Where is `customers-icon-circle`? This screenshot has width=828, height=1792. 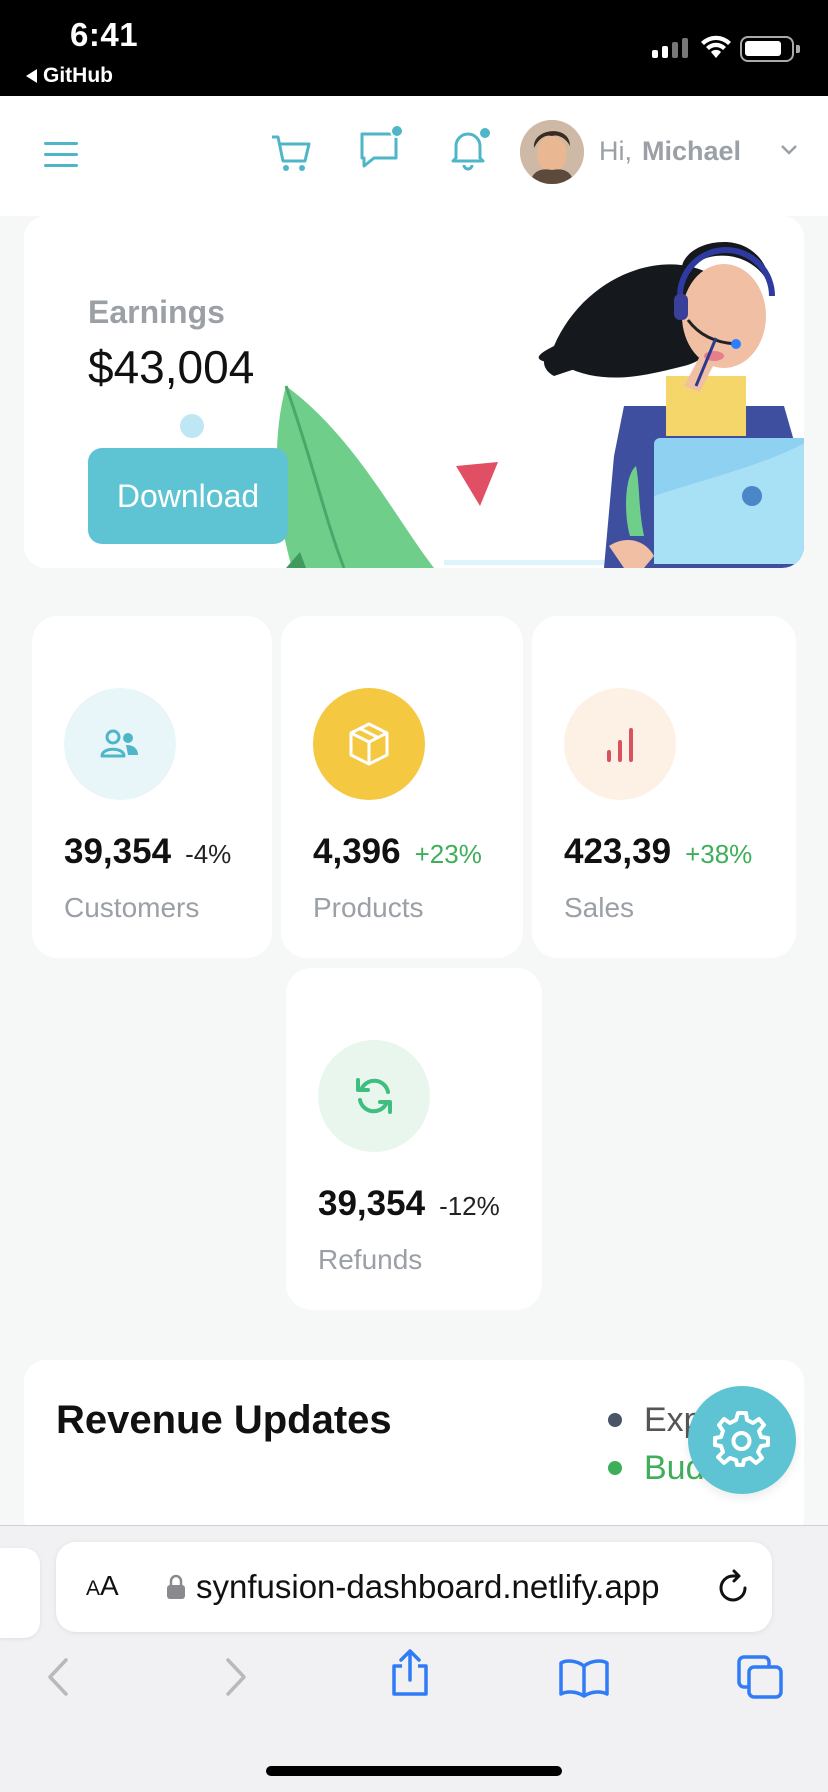 customers-icon-circle is located at coordinates (120, 744).